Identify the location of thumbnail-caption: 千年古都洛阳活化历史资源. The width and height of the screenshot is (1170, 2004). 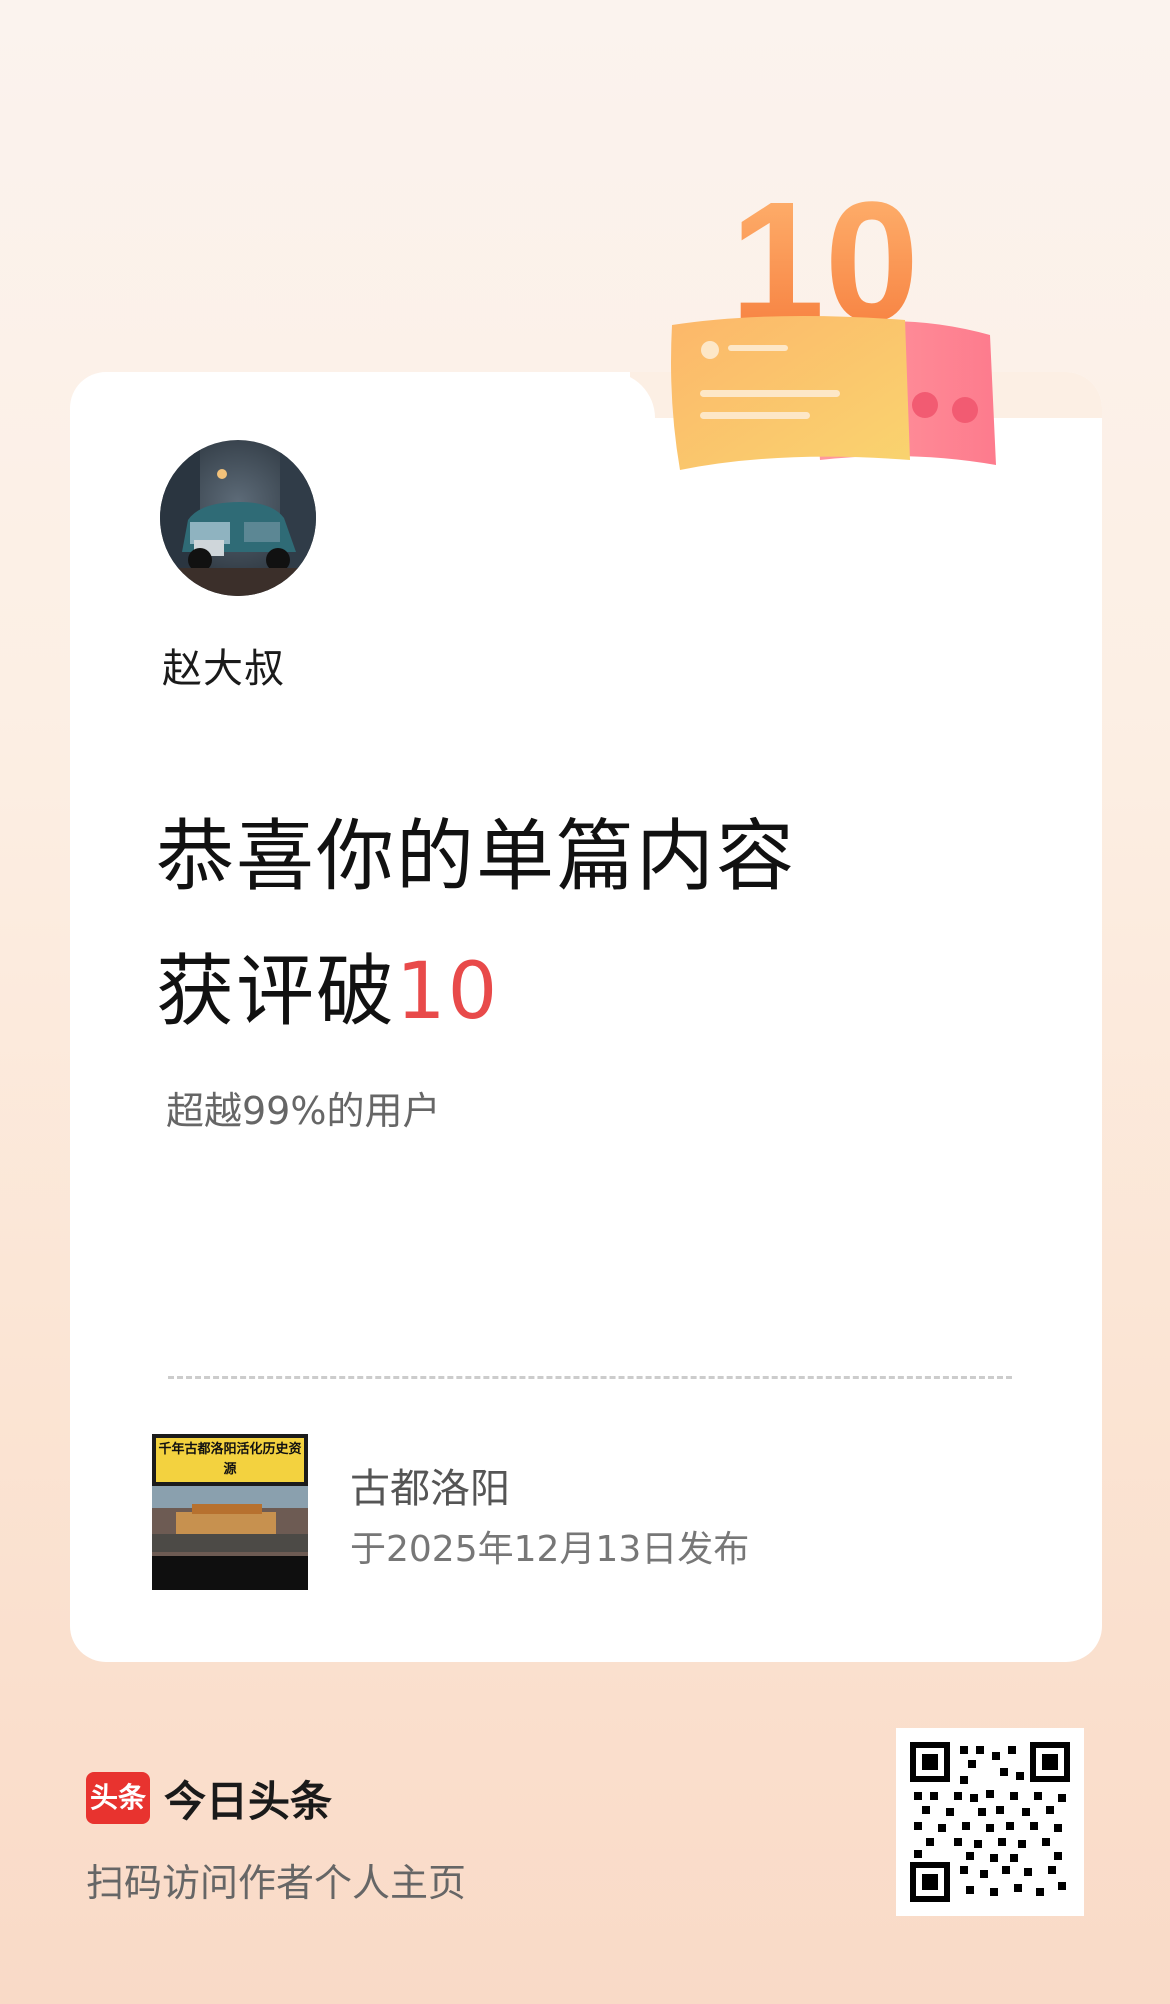
(230, 1460).